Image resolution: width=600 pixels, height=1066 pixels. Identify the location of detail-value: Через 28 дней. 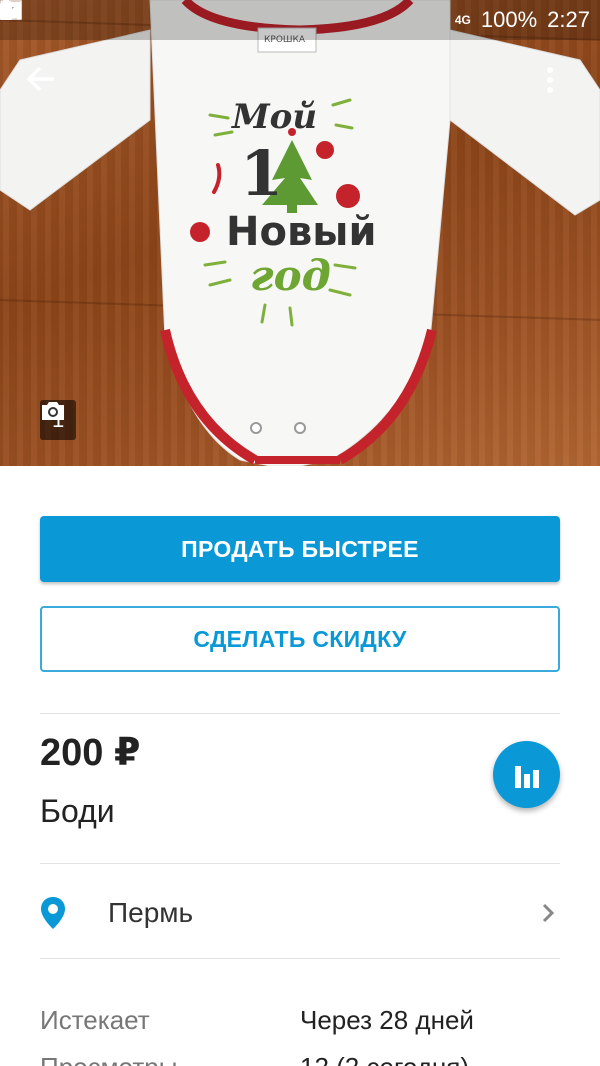
(387, 1020).